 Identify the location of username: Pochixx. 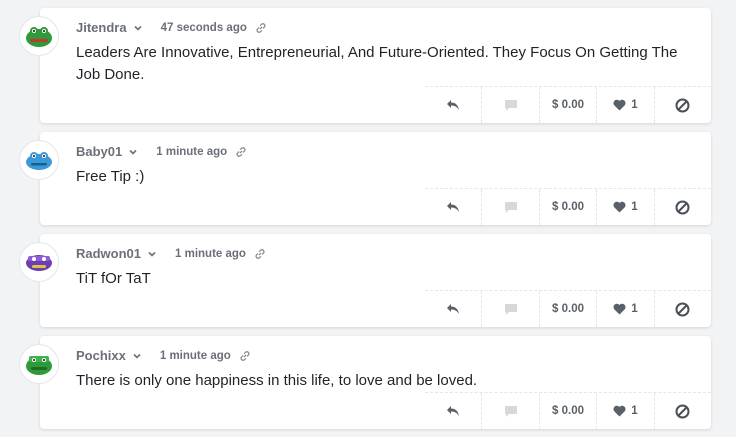
(101, 355).